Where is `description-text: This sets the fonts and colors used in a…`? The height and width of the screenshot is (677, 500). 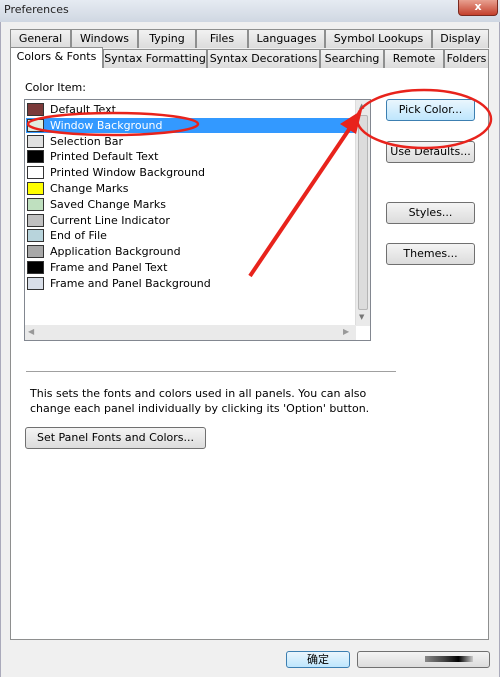 description-text: This sets the fonts and colors used in a… is located at coordinates (200, 401).